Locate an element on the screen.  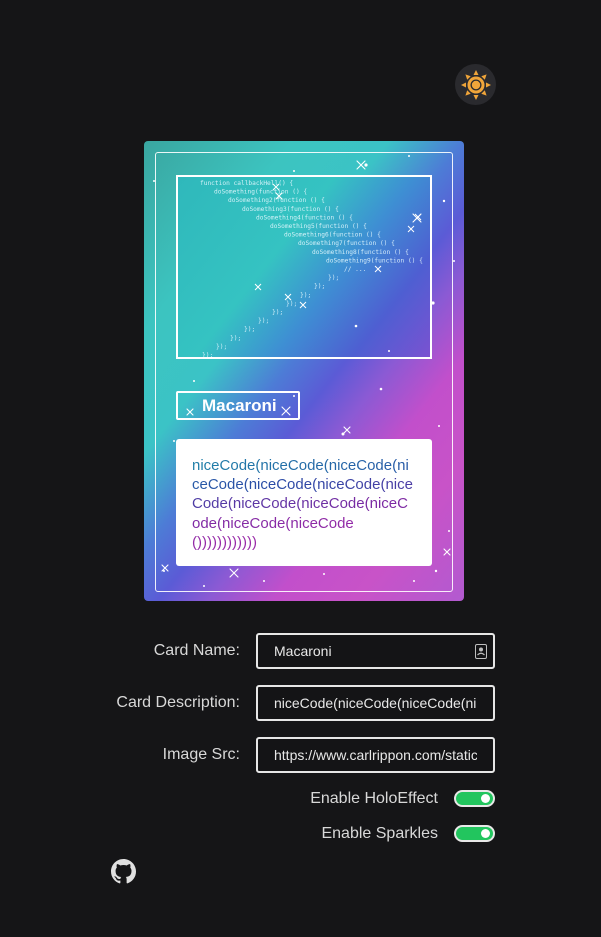
code-line: doSomething7(function () { is located at coordinates (346, 243).